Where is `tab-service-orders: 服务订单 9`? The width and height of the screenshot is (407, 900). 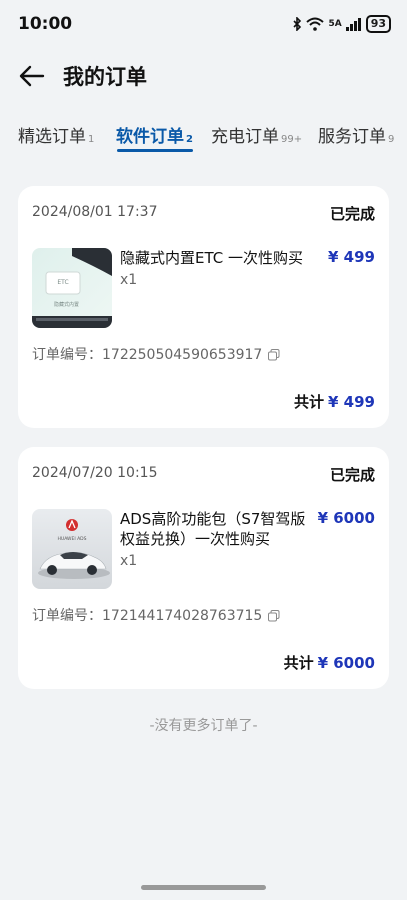 tab-service-orders: 服务订单 9 is located at coordinates (356, 134).